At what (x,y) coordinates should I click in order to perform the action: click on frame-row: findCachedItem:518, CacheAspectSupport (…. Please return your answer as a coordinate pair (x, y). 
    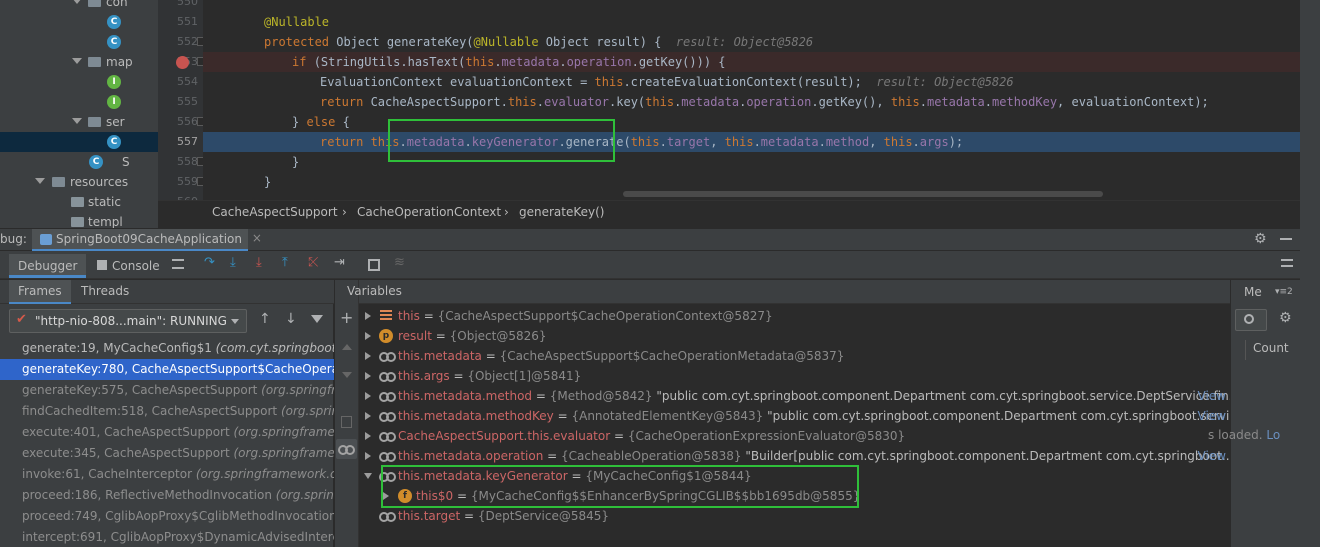
    Looking at the image, I should click on (167, 411).